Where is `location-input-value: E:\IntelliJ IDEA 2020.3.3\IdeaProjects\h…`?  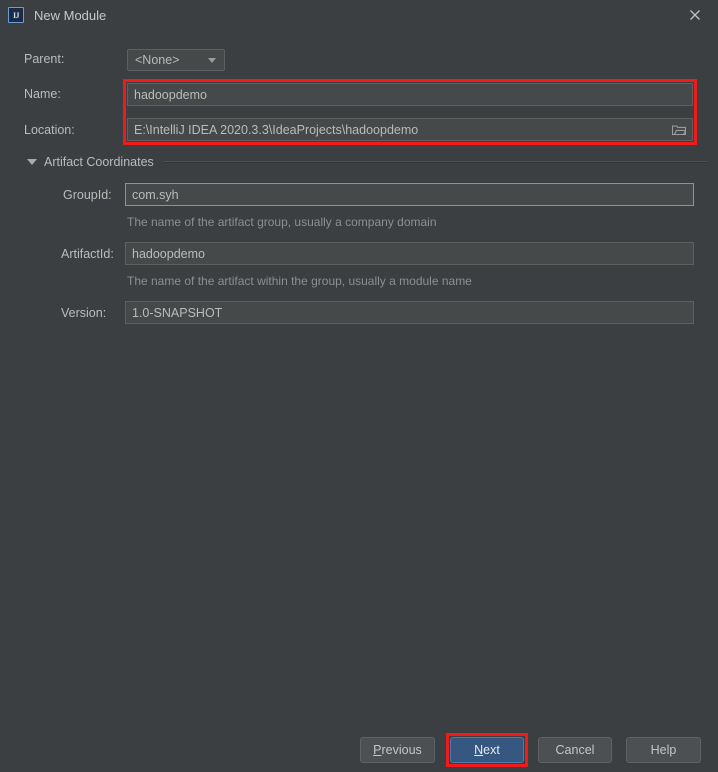
location-input-value: E:\IntelliJ IDEA 2020.3.3\IdeaProjects\h… is located at coordinates (276, 129).